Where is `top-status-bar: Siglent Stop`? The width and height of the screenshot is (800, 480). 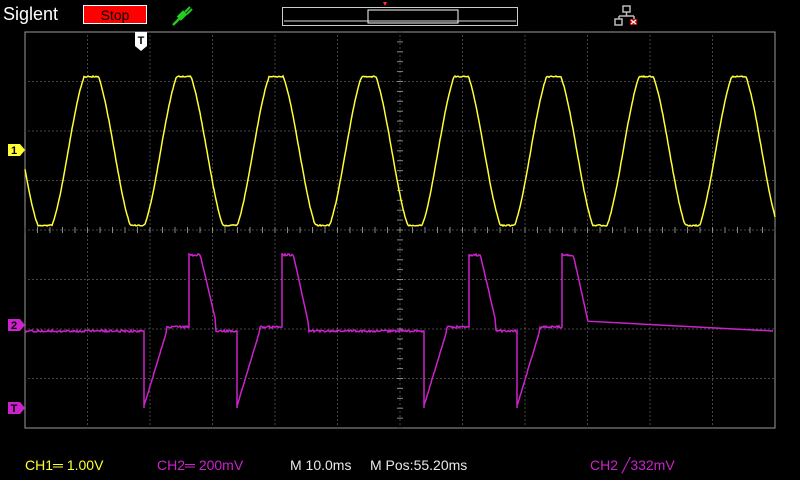 top-status-bar: Siglent Stop is located at coordinates (400, 16).